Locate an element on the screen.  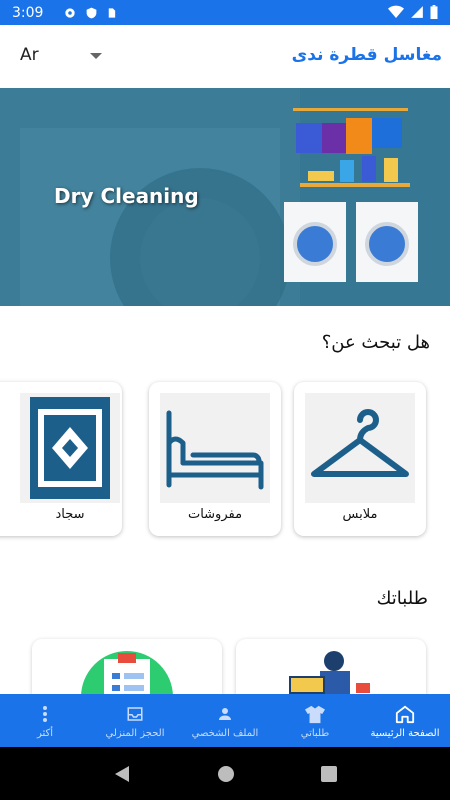
language-value: Ar is located at coordinates (29, 55).